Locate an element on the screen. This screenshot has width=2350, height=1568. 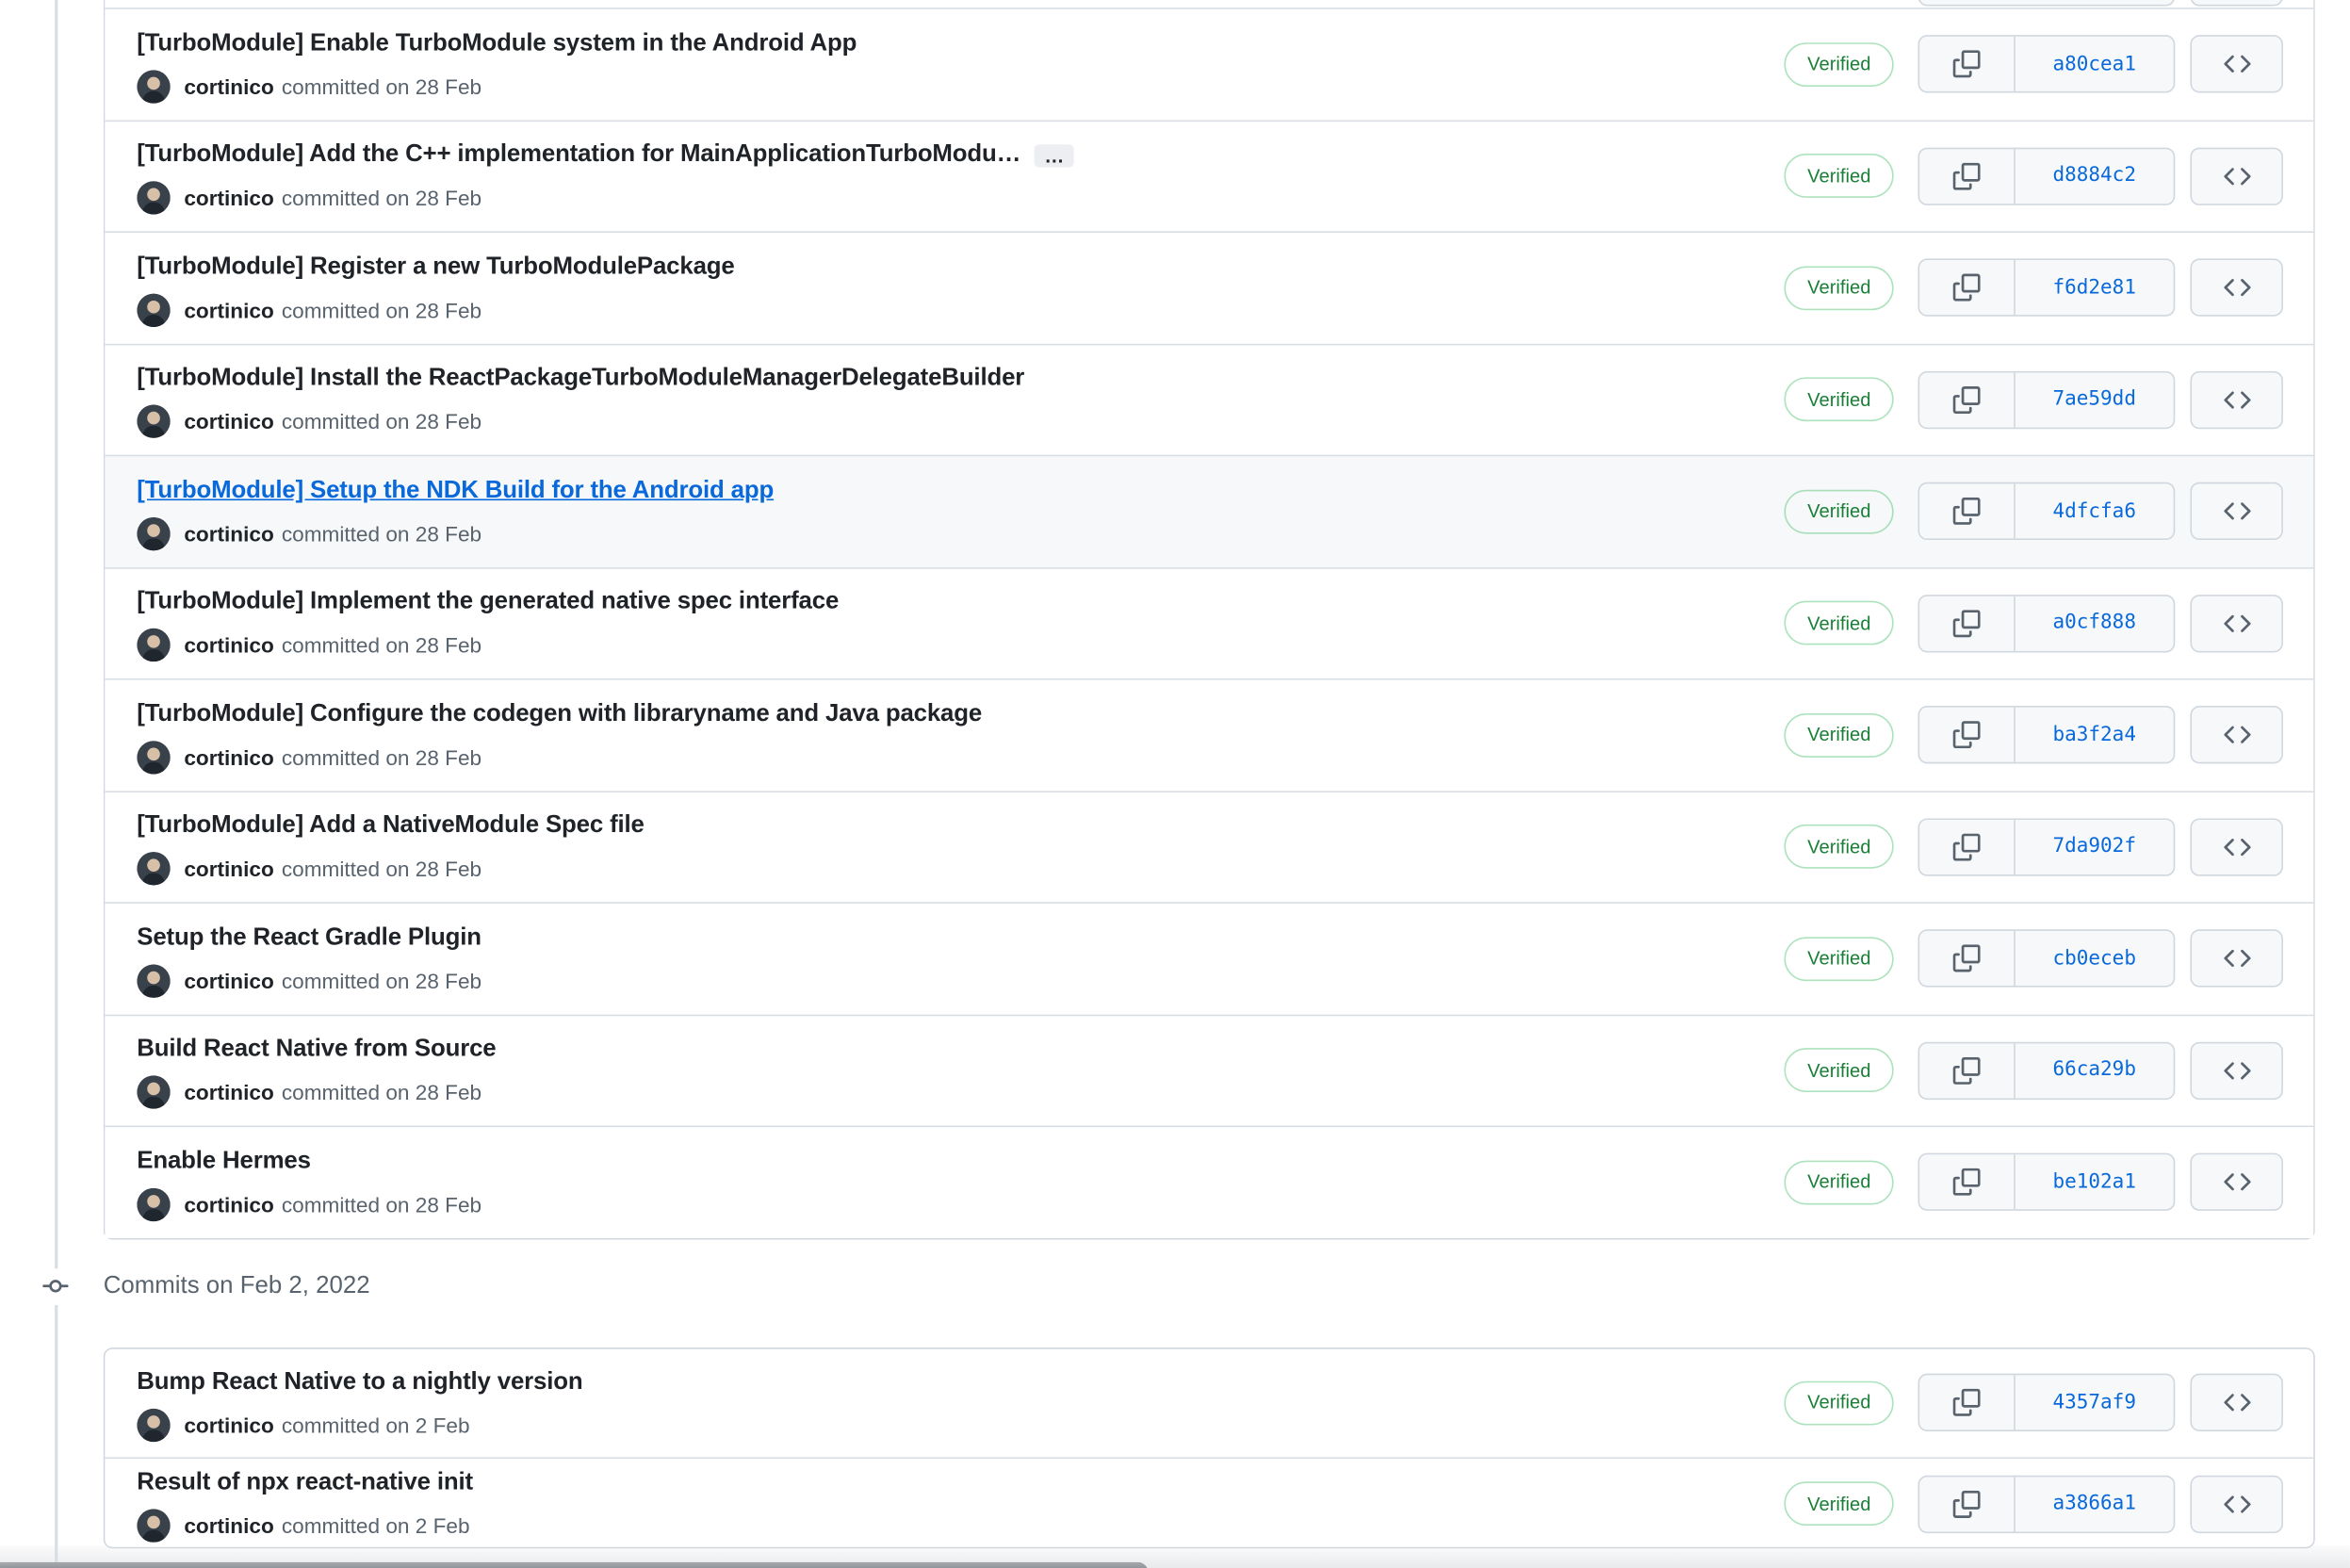
commit-sha-link: 4dfcfa6 is located at coordinates (2094, 512).